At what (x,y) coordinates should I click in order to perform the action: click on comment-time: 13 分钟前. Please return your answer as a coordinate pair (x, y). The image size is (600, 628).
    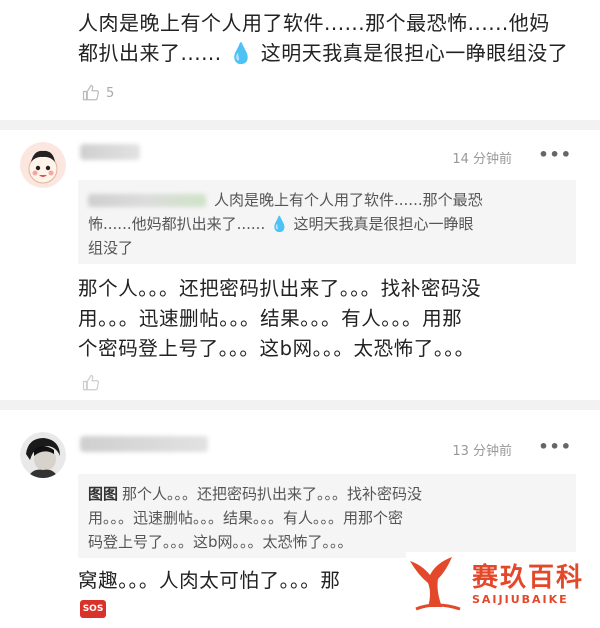
    Looking at the image, I should click on (482, 451).